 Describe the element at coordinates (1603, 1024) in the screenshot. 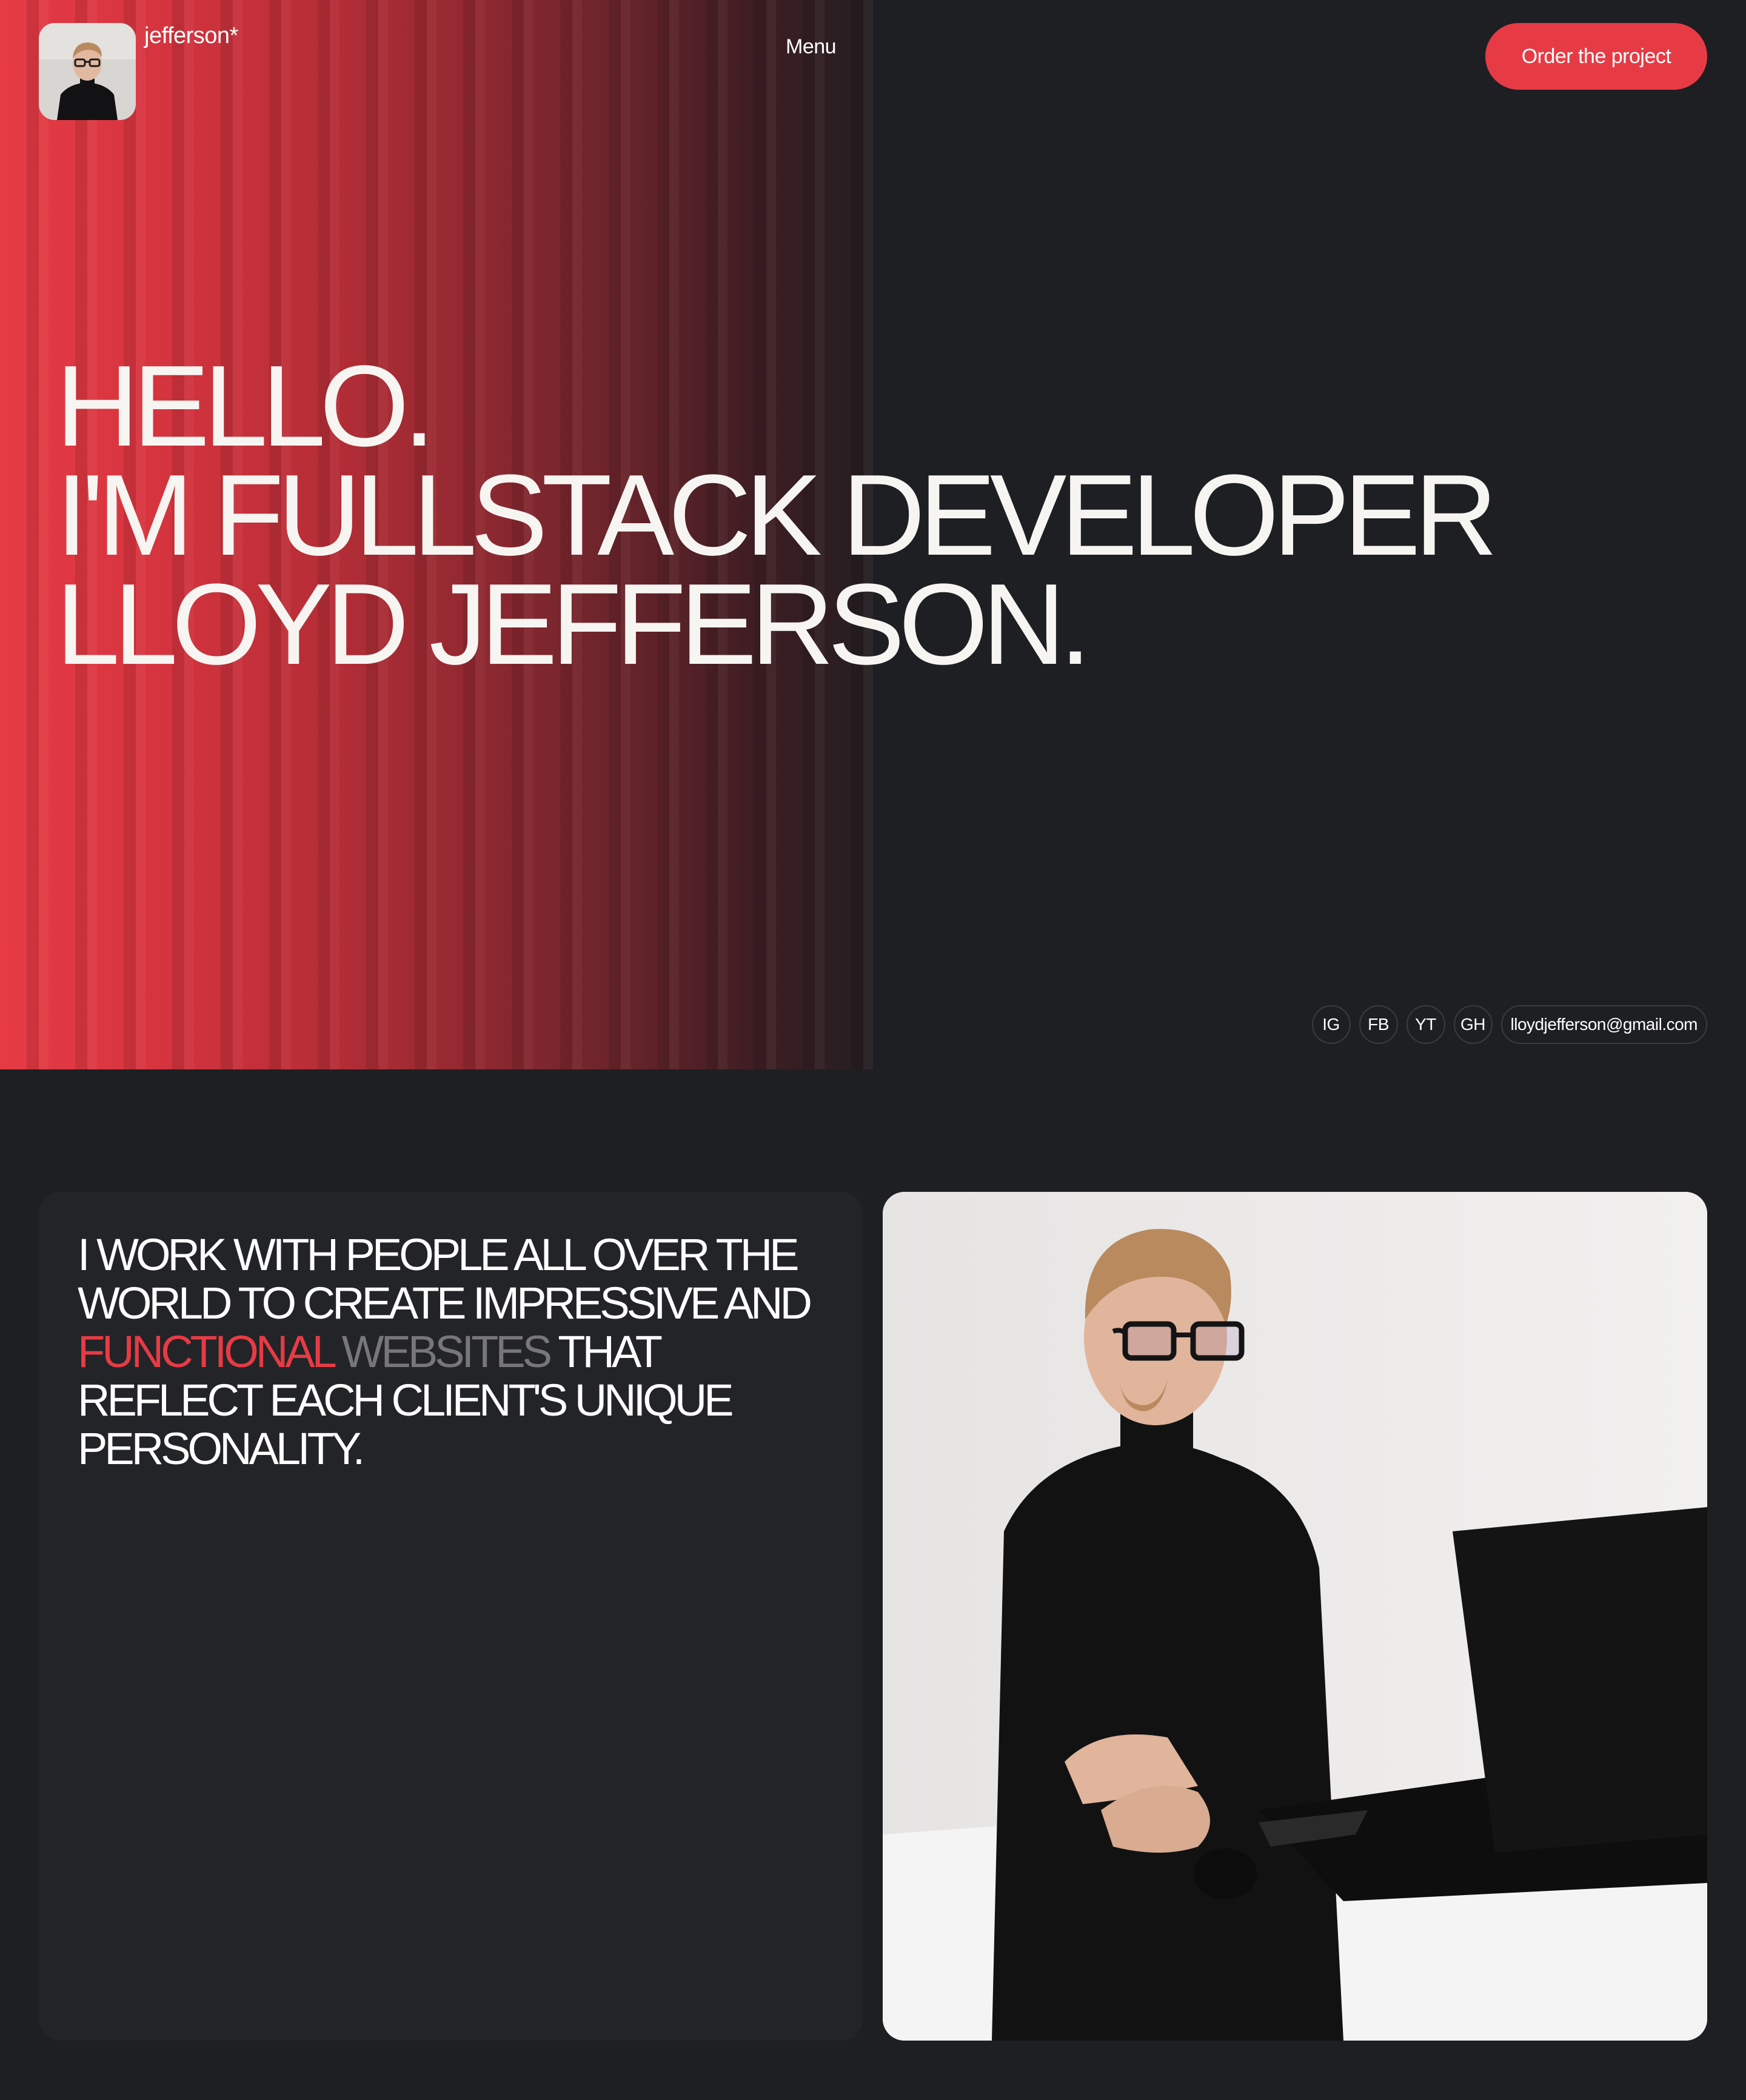

I see `email-link: lloydjefferson@gmail.com` at that location.